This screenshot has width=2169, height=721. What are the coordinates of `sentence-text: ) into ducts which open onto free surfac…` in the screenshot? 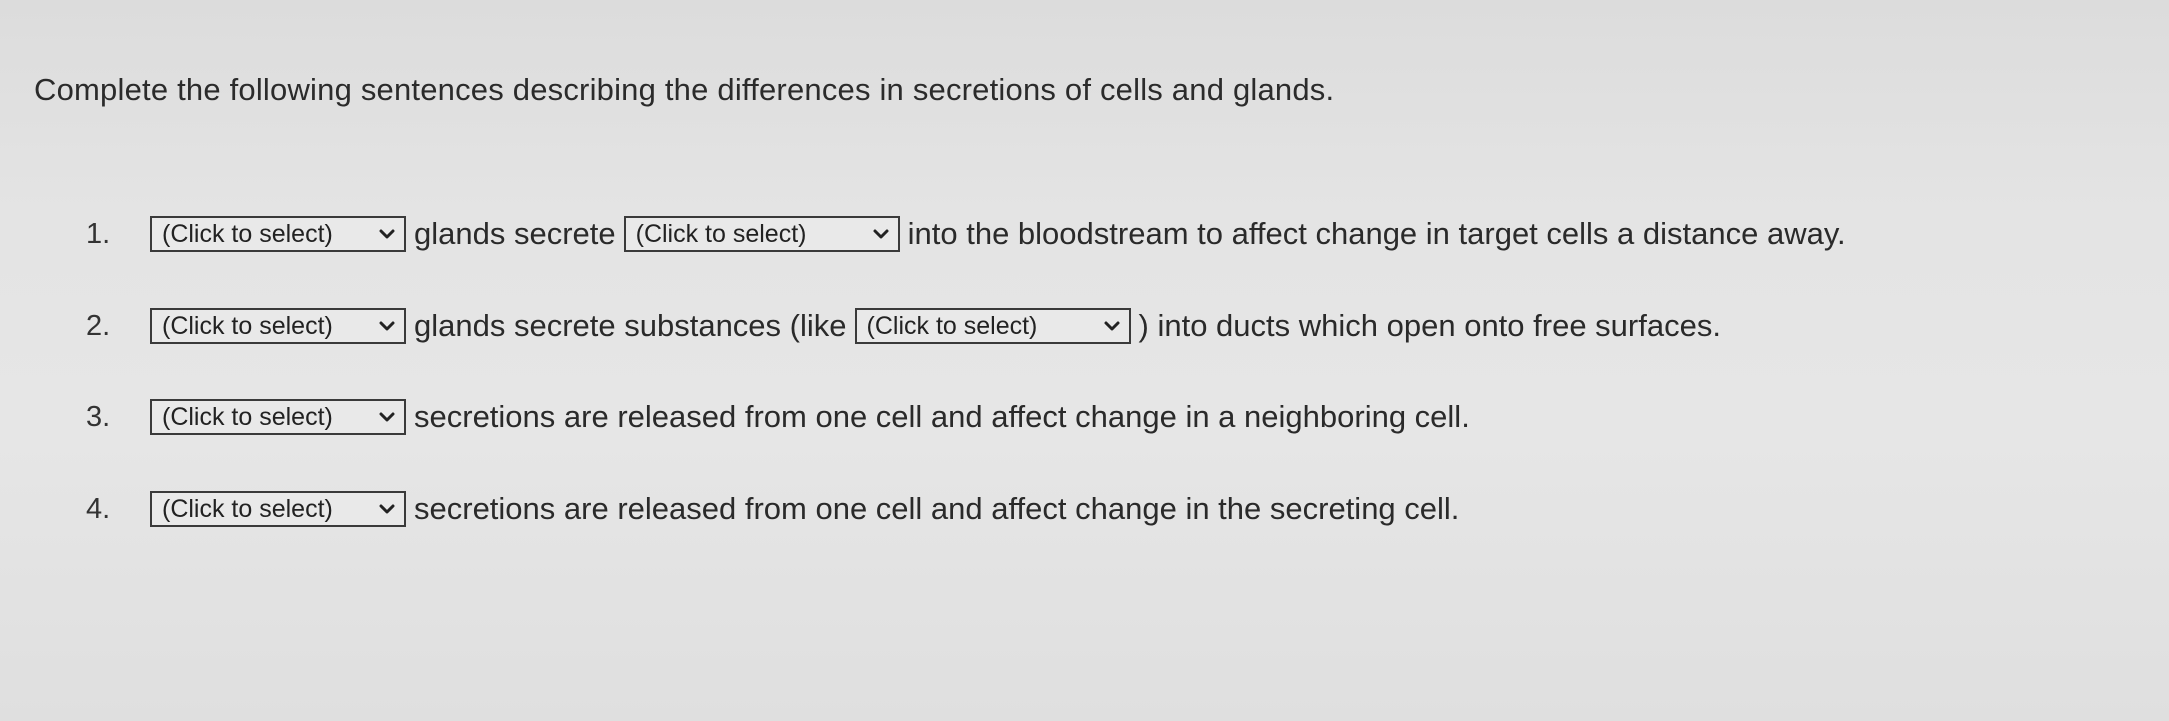 It's located at (1429, 325).